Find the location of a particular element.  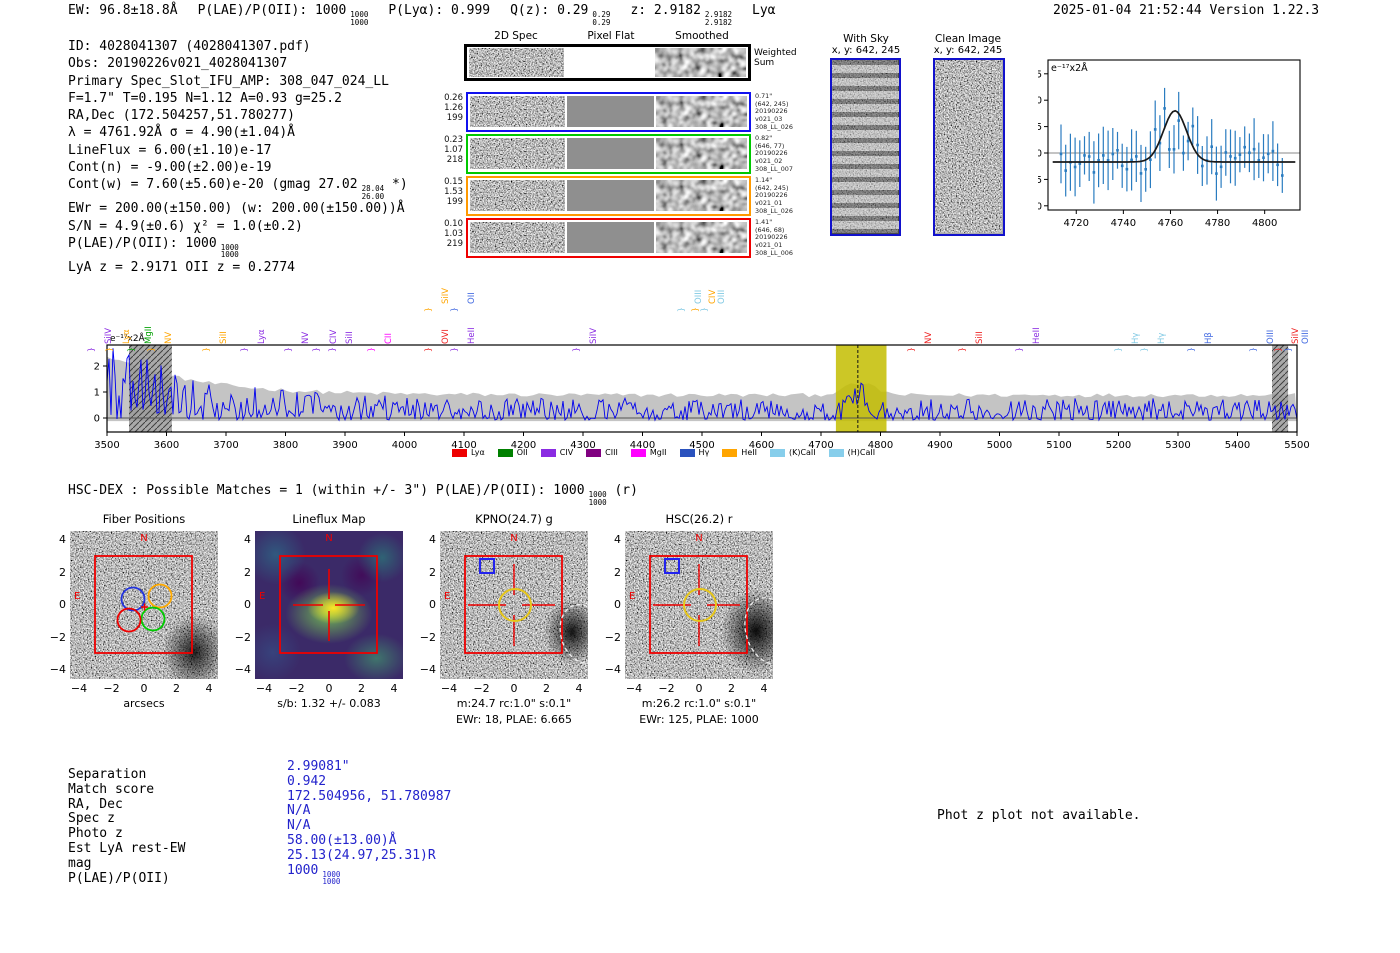

line-classification: Lyα is located at coordinates (764, 10).